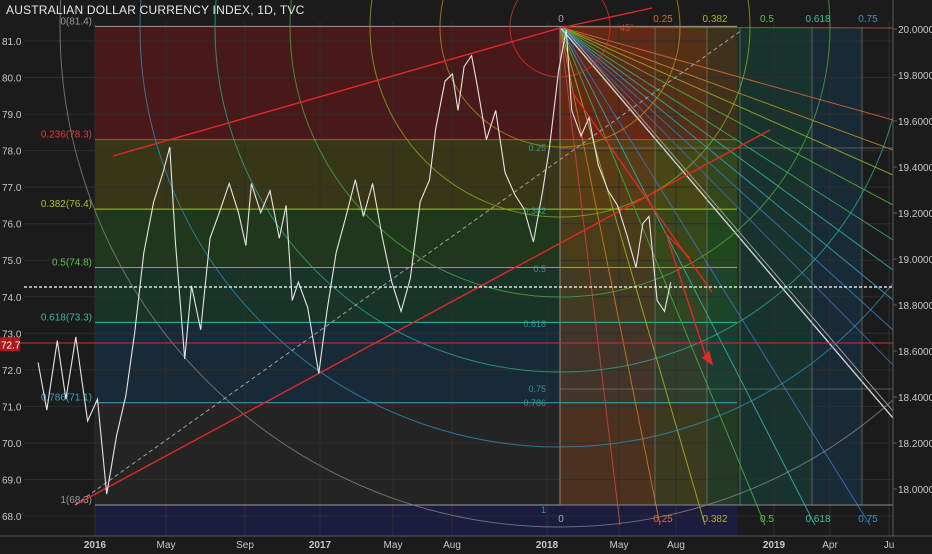  Describe the element at coordinates (12, 188) in the screenshot. I see `left-axis-tick: 77.0` at that location.